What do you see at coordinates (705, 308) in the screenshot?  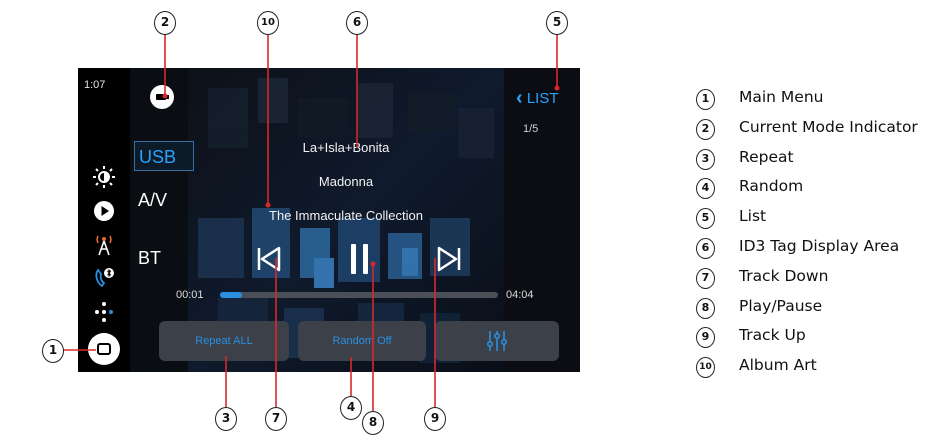 I see `legend-number: 8` at bounding box center [705, 308].